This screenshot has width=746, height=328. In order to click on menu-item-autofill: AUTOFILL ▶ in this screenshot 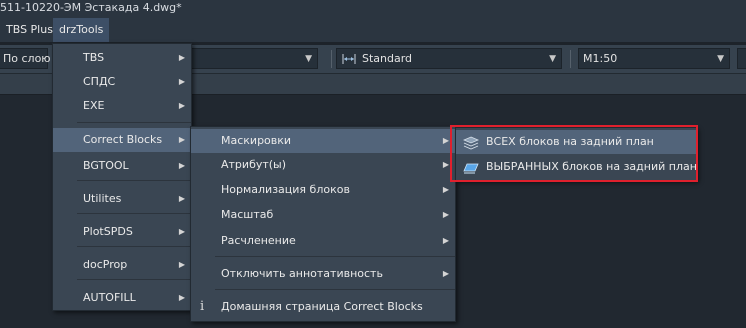, I will do `click(122, 298)`.